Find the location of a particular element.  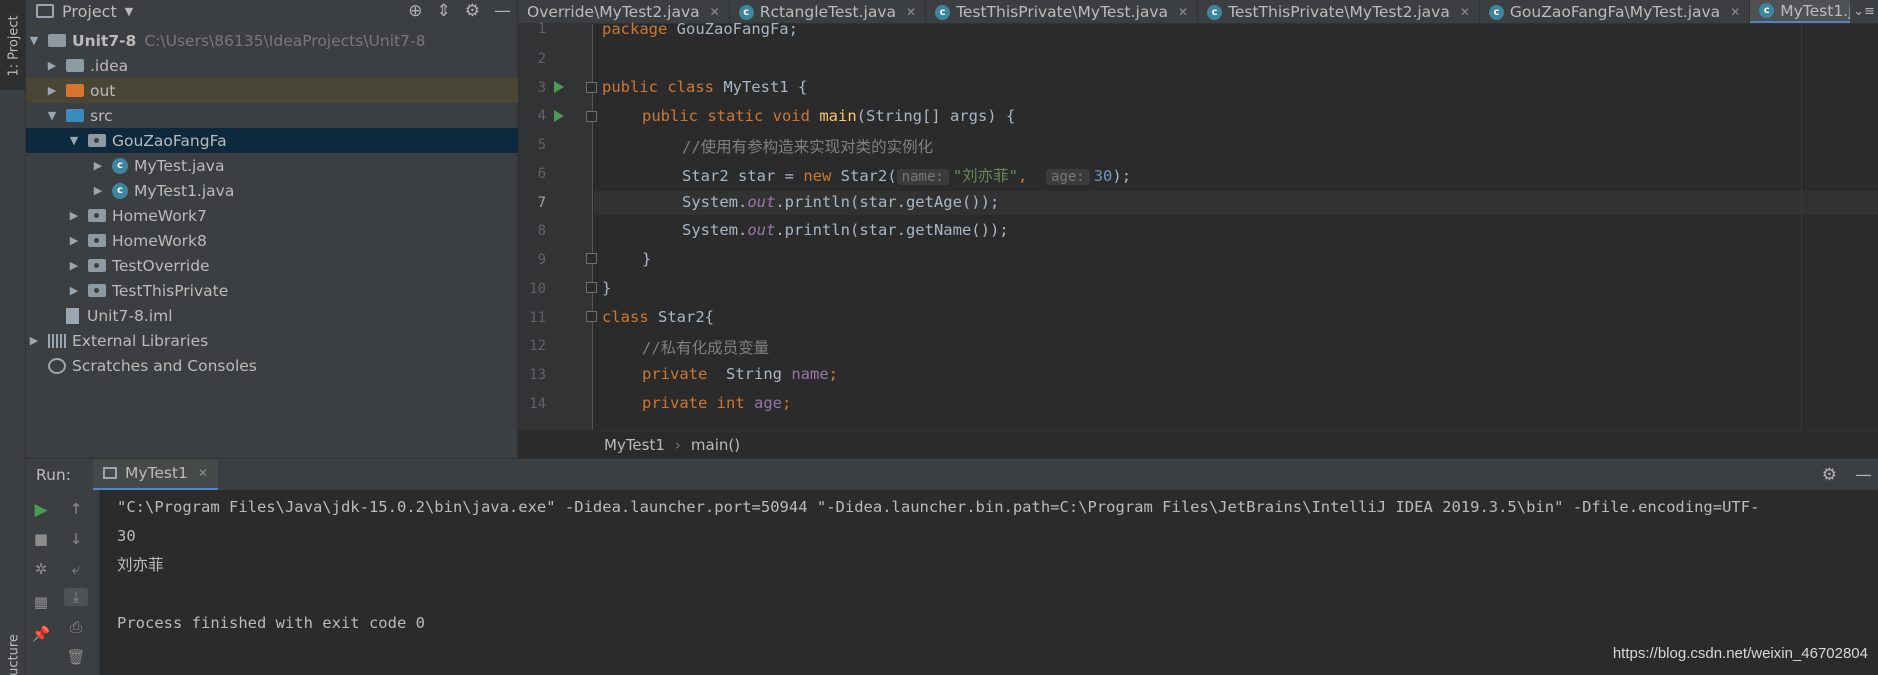

run-tab-mytest1: MyTest1 ✕ is located at coordinates (155, 474).